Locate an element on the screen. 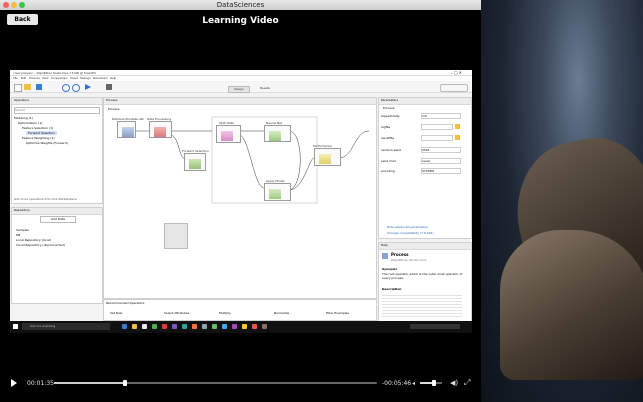 This screenshot has height=402, width=643. menu-view: View is located at coordinates (45, 78).